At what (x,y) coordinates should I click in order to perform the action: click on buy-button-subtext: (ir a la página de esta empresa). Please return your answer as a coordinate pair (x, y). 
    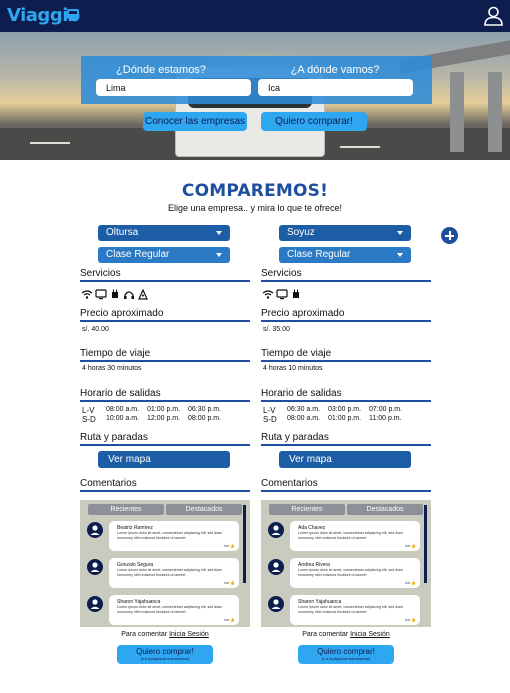
    Looking at the image, I should click on (346, 659).